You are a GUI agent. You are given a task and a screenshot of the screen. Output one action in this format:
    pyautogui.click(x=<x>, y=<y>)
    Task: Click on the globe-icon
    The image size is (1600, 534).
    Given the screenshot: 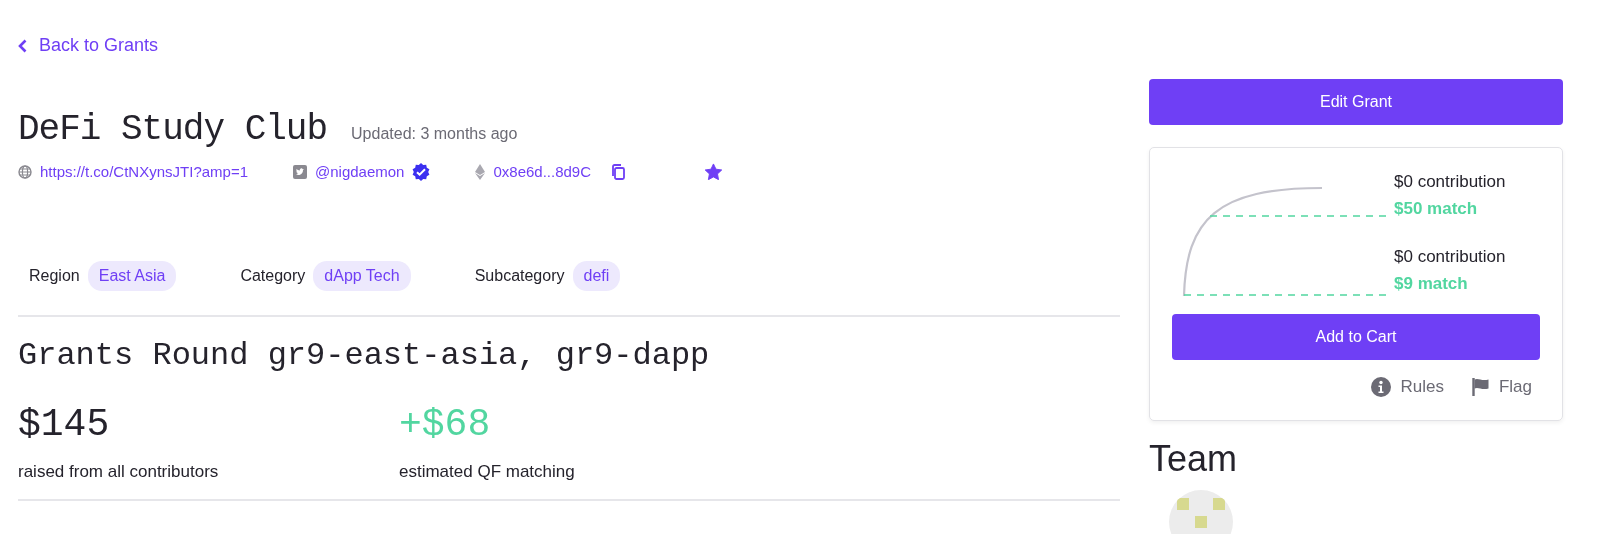 What is the action you would take?
    pyautogui.click(x=25, y=171)
    